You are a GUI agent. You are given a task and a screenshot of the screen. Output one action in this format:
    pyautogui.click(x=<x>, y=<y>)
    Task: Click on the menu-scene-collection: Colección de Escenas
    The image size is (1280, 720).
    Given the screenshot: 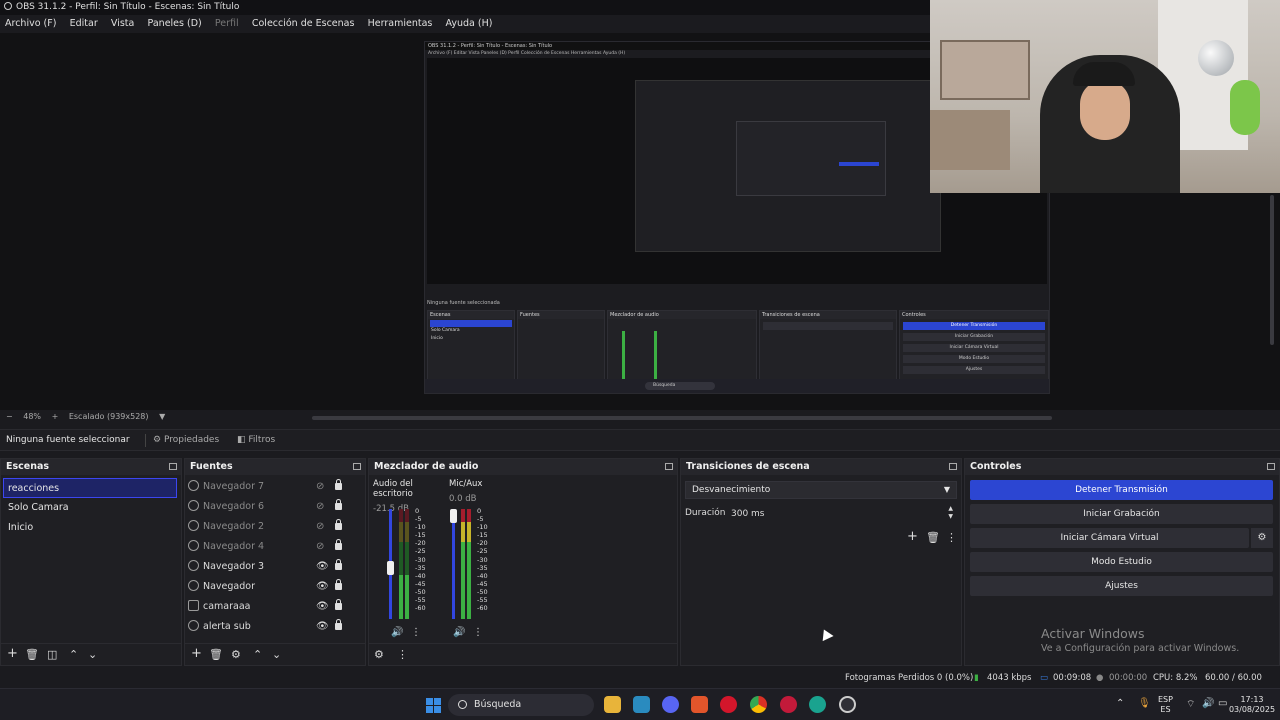 What is the action you would take?
    pyautogui.click(x=303, y=24)
    